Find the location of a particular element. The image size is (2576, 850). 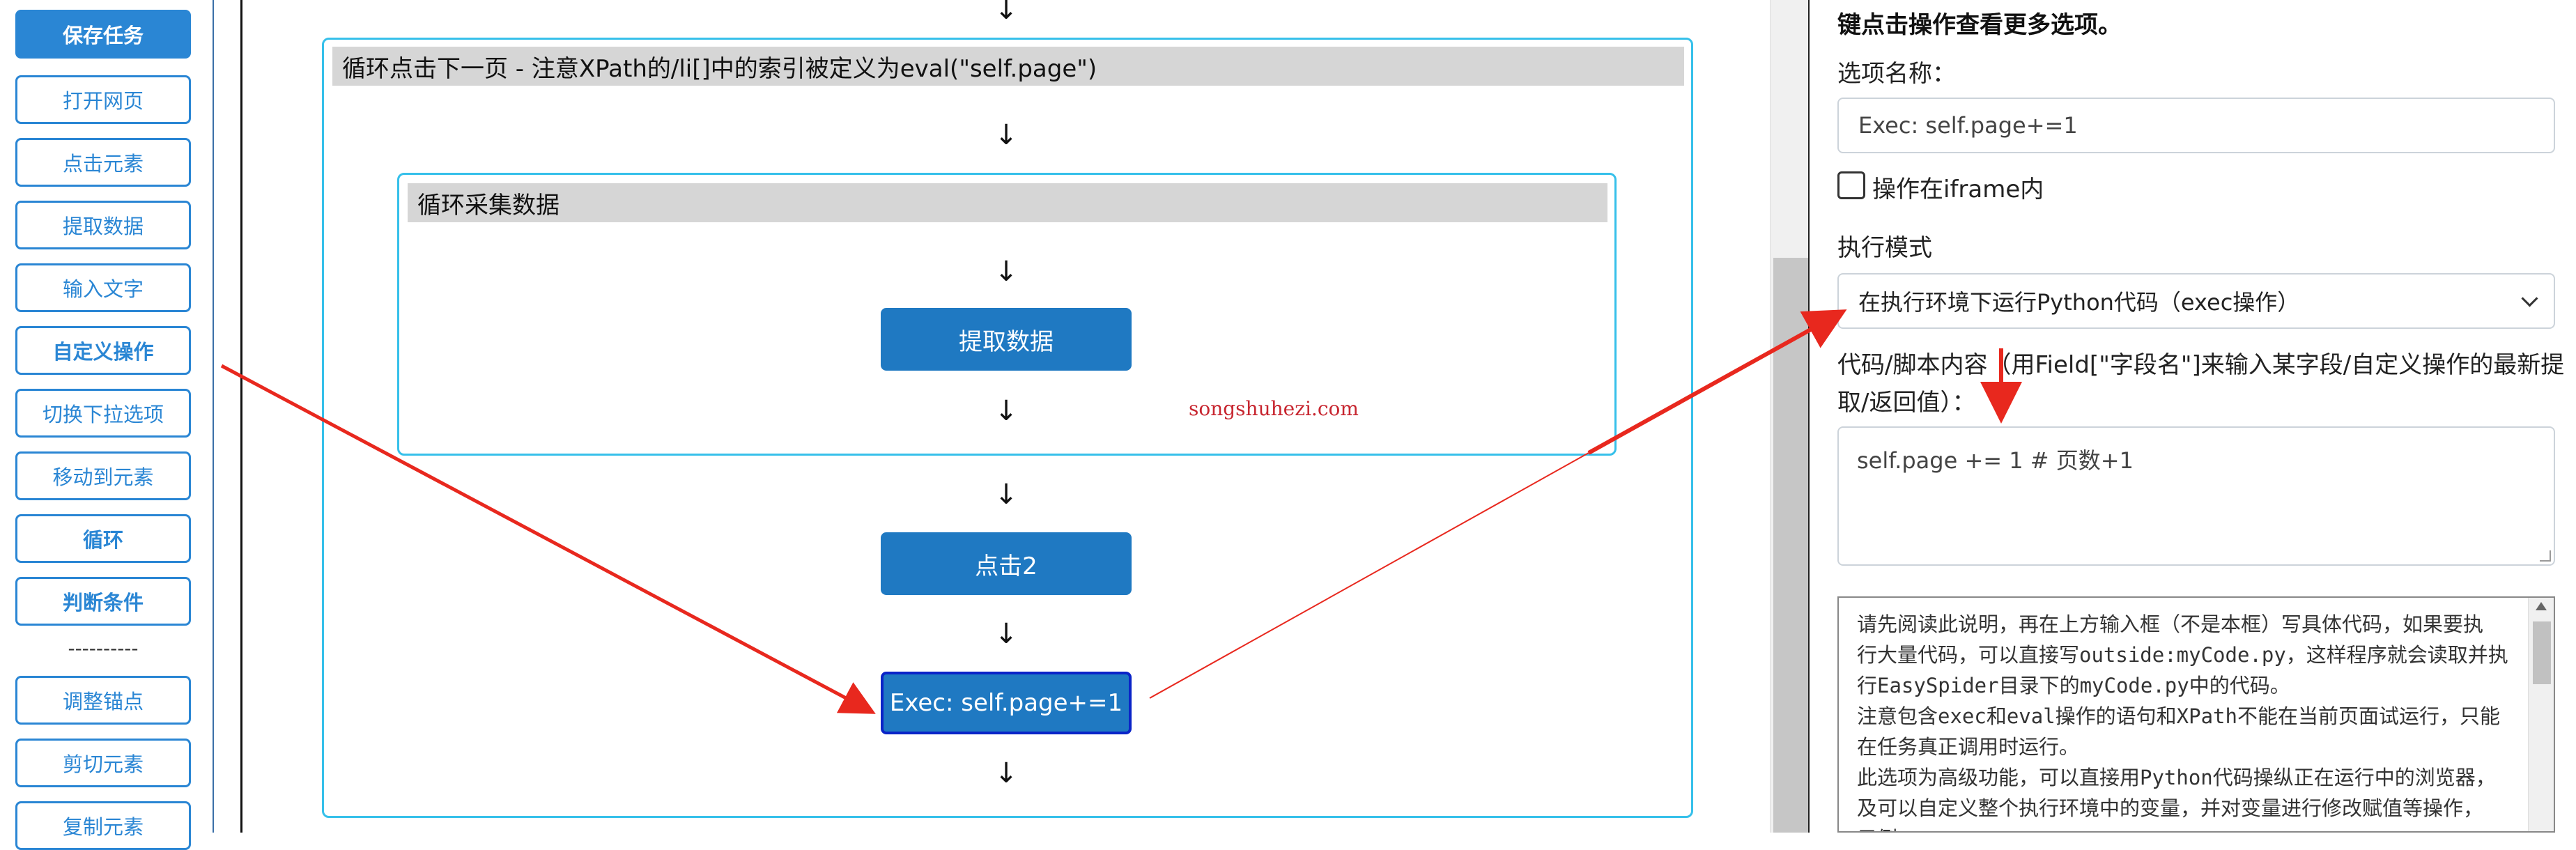

condition-button: 判断条件 is located at coordinates (103, 601).